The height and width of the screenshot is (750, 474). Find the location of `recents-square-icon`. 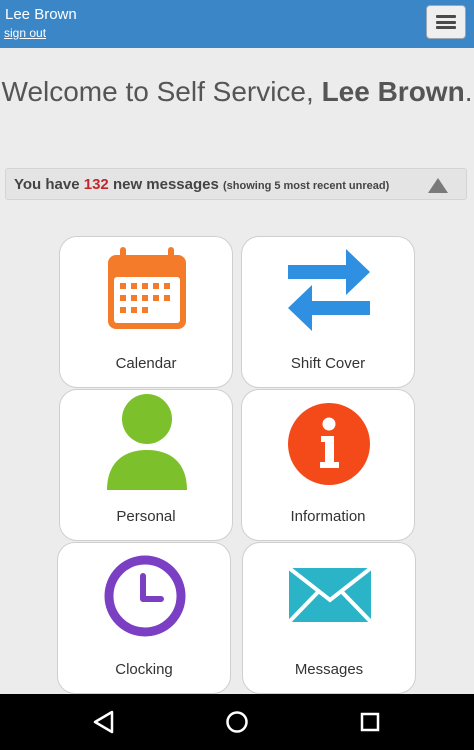

recents-square-icon is located at coordinates (370, 722).